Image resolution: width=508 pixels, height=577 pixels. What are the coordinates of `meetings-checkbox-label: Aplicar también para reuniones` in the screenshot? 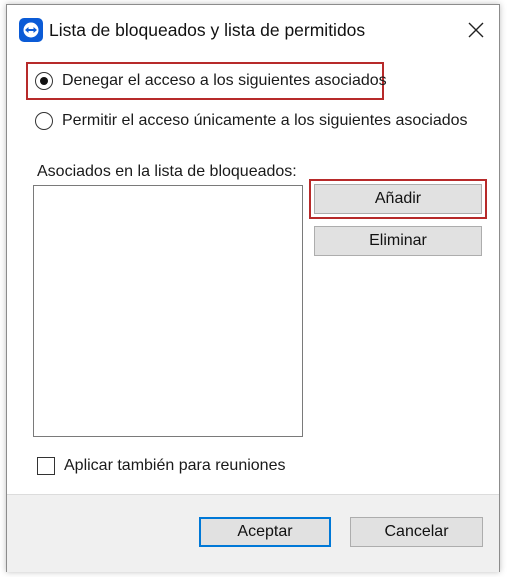 It's located at (175, 465).